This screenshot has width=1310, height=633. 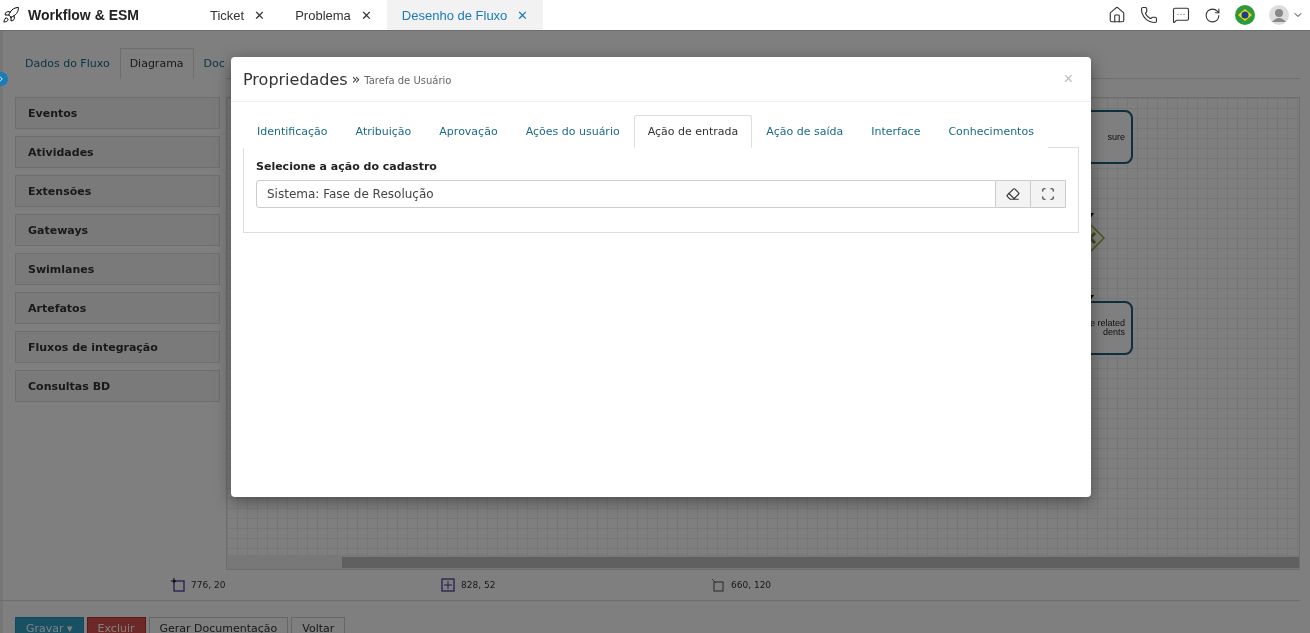 I want to click on palette-item: Fluxos de integração, so click(x=117, y=347).